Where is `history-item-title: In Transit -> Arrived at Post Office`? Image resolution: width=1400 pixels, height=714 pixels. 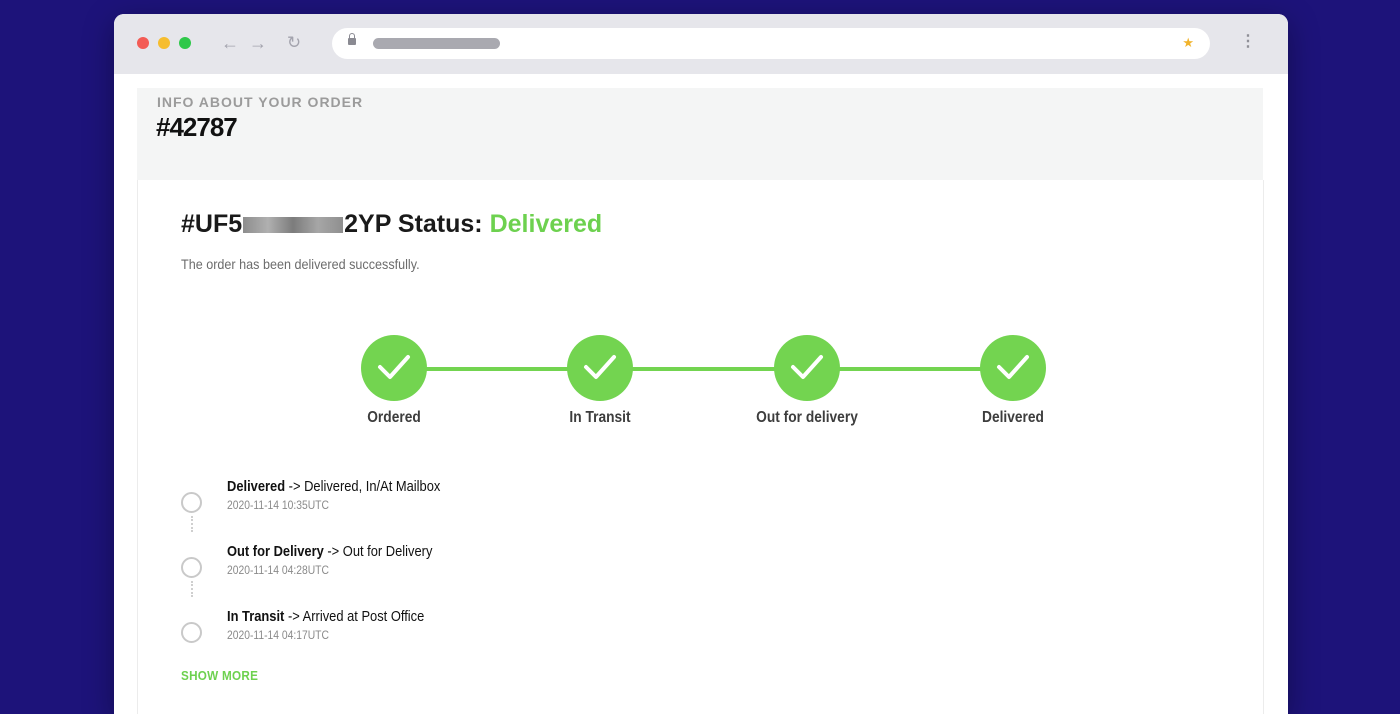 history-item-title: In Transit -> Arrived at Post Office is located at coordinates (325, 616).